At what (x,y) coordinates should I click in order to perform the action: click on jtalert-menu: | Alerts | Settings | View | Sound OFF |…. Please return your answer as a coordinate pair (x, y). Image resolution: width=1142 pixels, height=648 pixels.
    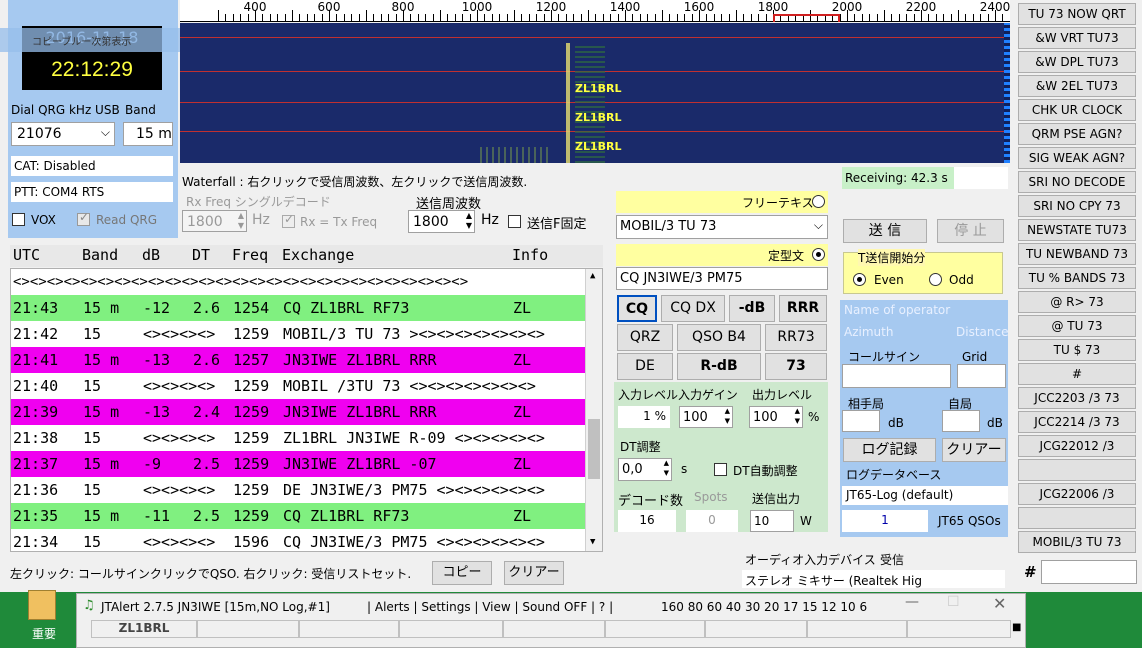
    Looking at the image, I should click on (490, 607).